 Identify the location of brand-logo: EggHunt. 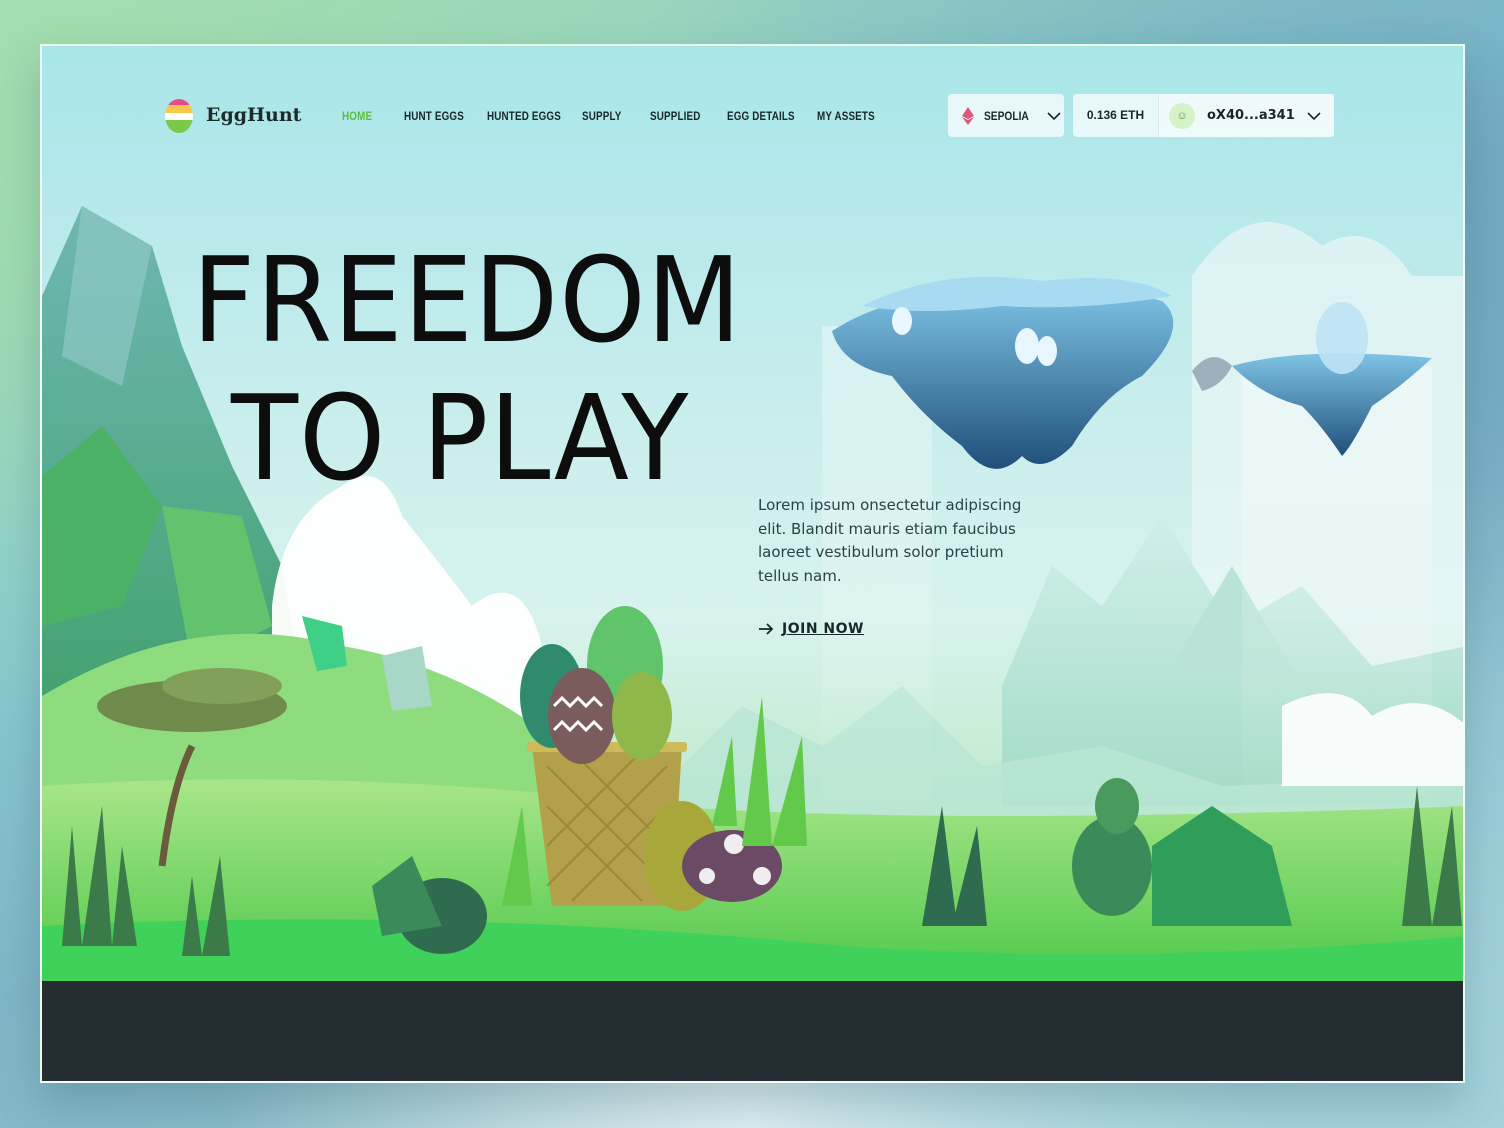
(232, 115).